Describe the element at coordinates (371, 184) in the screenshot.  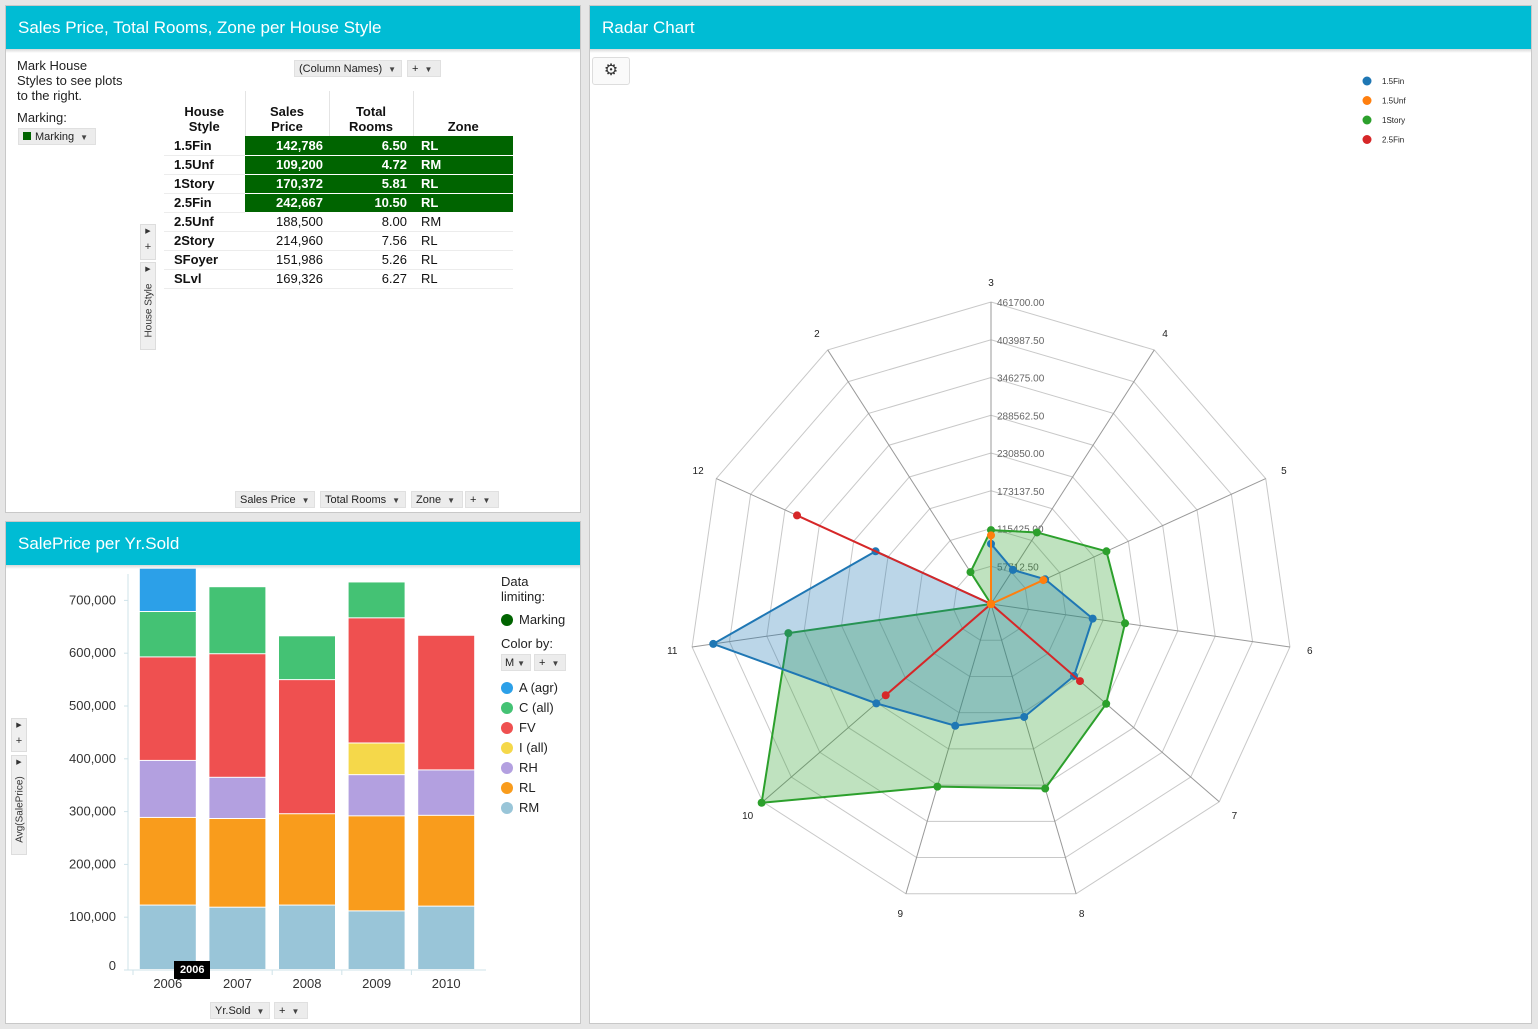
I see `cell-total-rooms: 5.81` at that location.